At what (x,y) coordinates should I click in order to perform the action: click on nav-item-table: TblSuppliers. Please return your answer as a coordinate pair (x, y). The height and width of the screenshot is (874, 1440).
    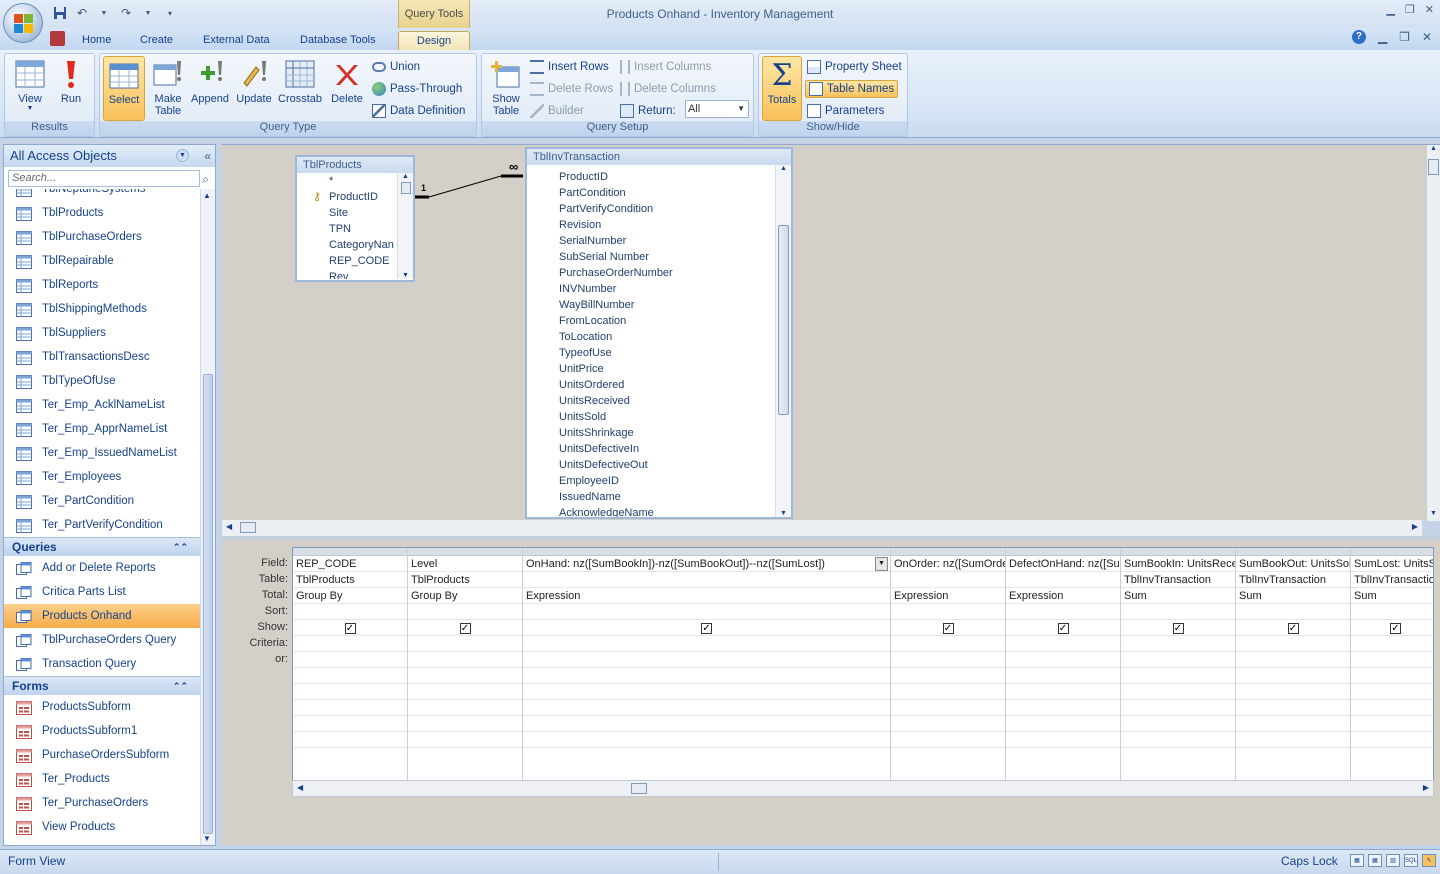
    Looking at the image, I should click on (102, 333).